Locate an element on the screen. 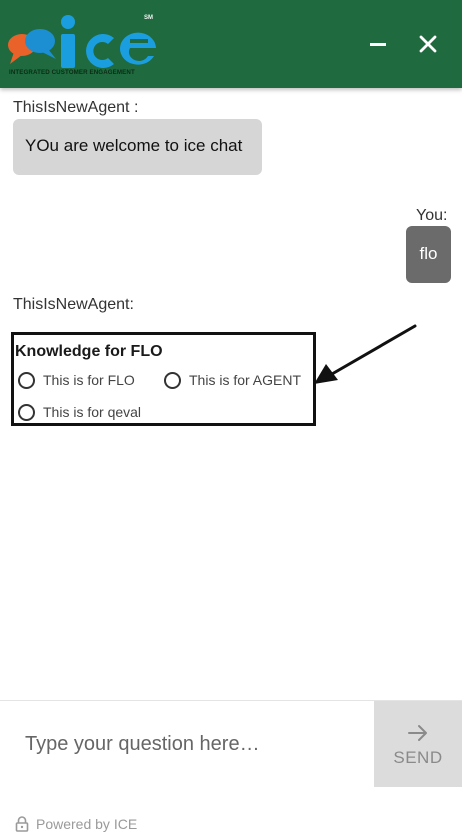 The image size is (462, 837). knowledge-option-label: This is for qeval is located at coordinates (92, 412).